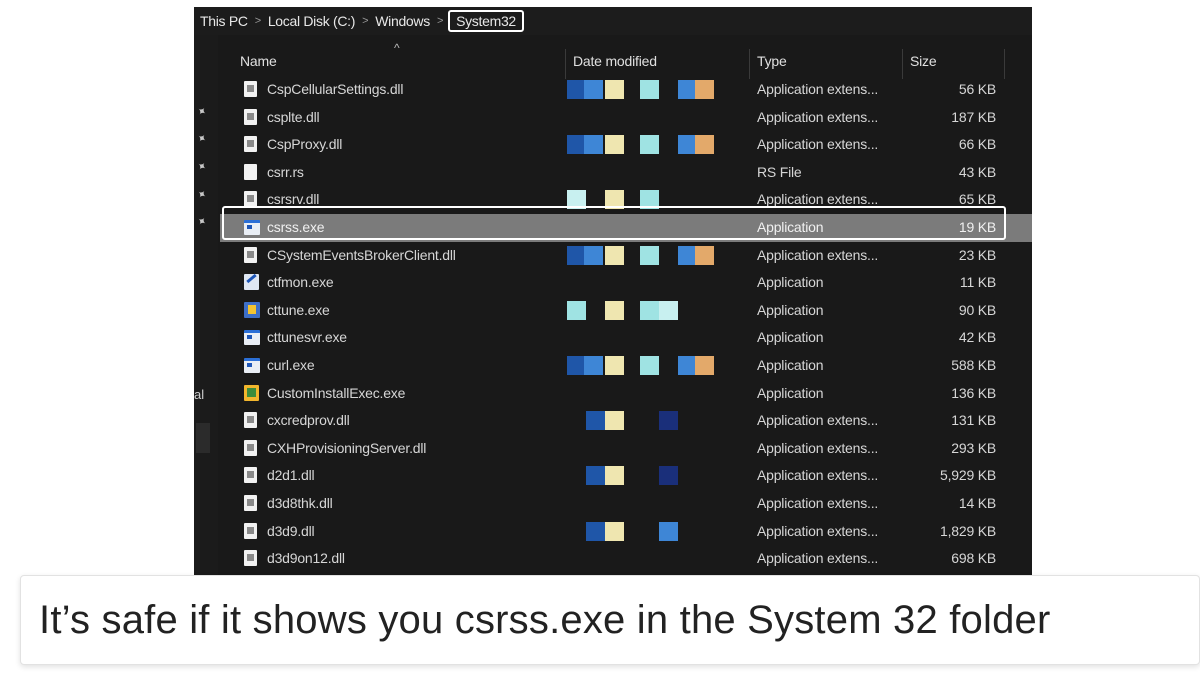  I want to click on column-header-size: Size, so click(923, 61).